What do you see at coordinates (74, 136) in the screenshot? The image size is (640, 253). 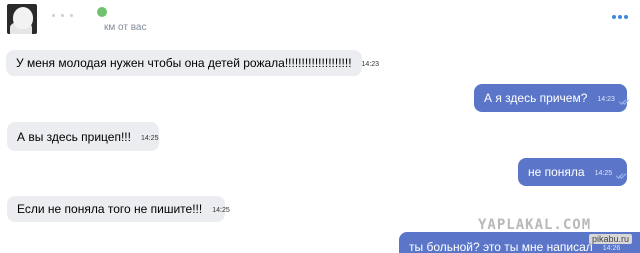 I see `message-text: А вы здесь прицеп!!!` at bounding box center [74, 136].